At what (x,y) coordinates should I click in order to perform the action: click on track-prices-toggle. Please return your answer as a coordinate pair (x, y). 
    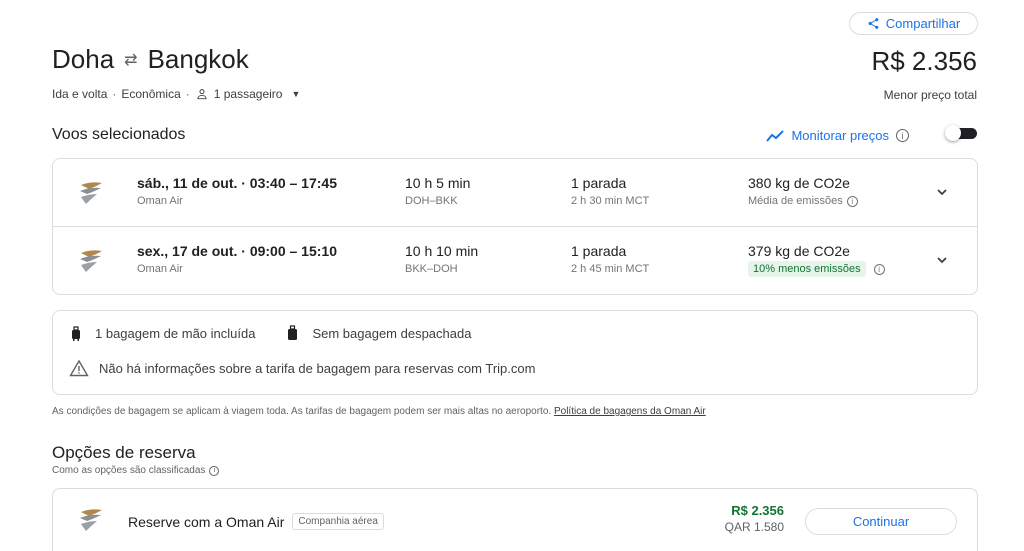
    Looking at the image, I should click on (961, 133).